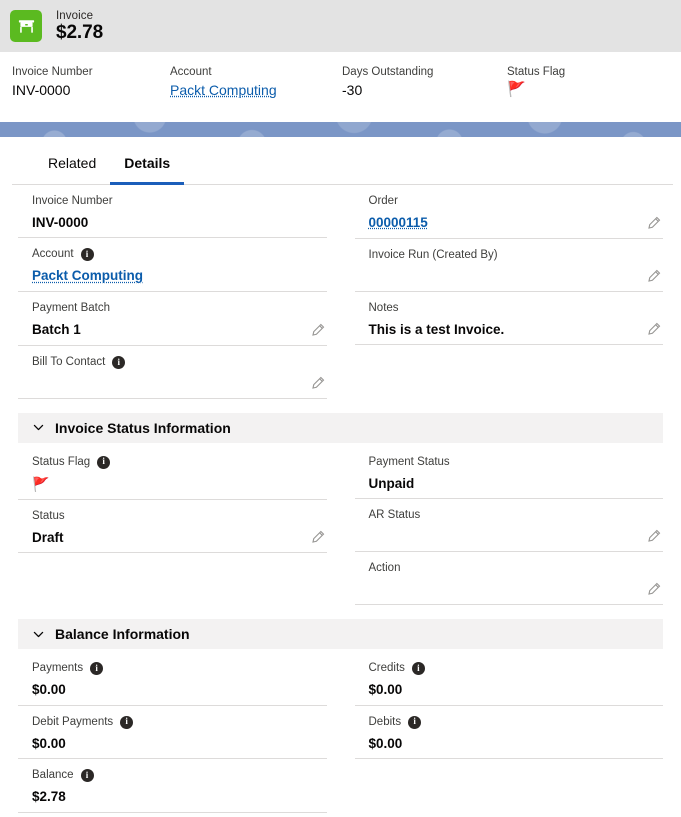  What do you see at coordinates (72, 170) in the screenshot?
I see `tab-related: Related` at bounding box center [72, 170].